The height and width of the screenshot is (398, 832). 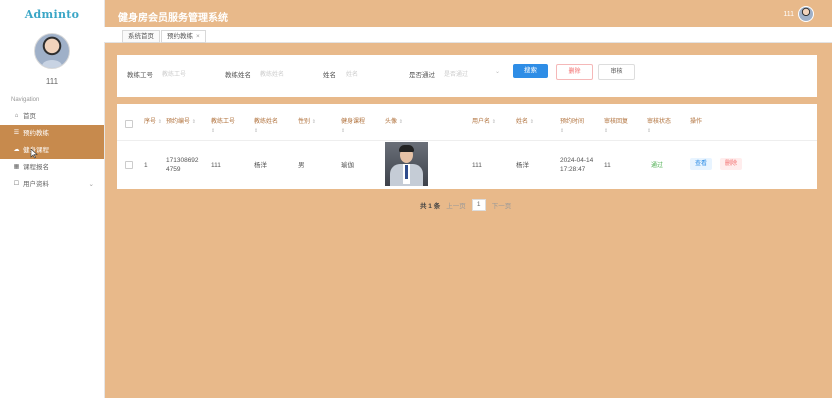 I want to click on header-label: 健身课程, so click(x=353, y=122).